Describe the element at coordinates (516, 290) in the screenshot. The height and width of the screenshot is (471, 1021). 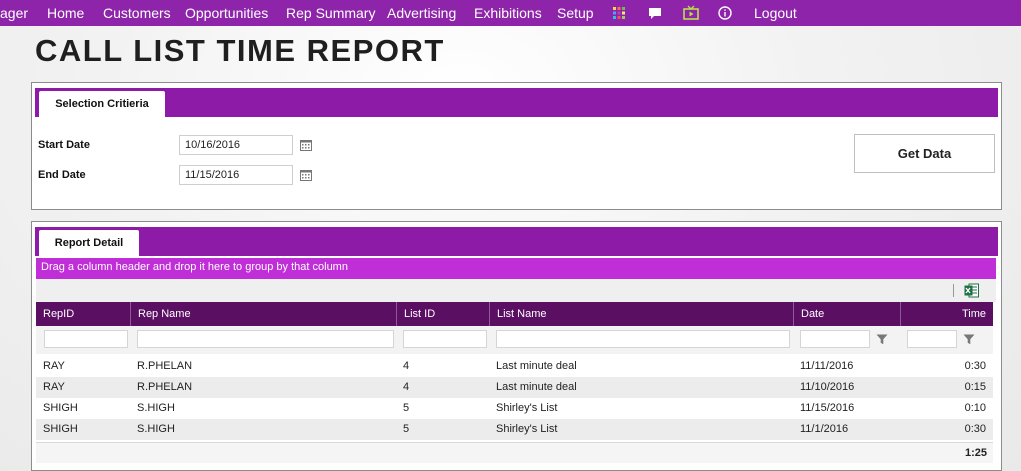
I see `grid-toolbar` at that location.